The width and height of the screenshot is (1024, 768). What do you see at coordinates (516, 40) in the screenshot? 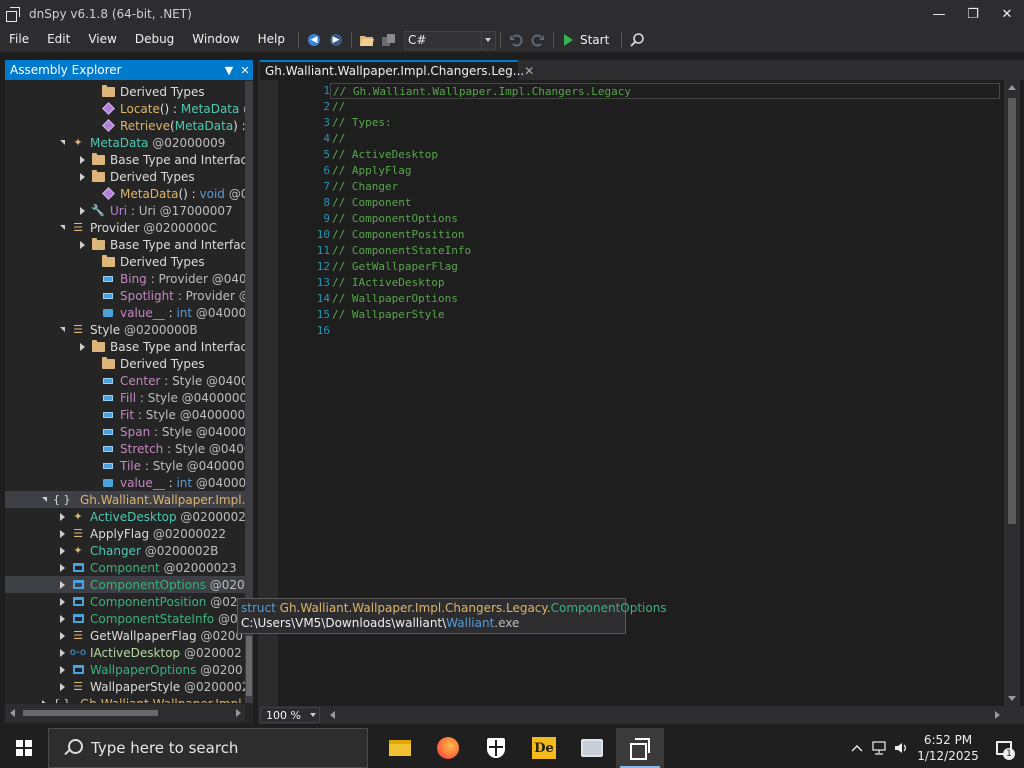
I see `undo-icon` at bounding box center [516, 40].